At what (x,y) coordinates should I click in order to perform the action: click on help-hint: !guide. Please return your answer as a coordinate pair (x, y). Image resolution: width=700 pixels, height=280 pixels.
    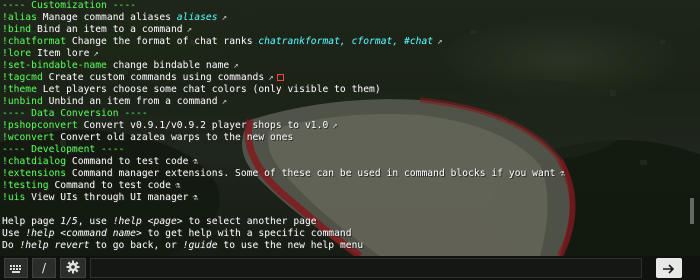
    Looking at the image, I should click on (200, 245).